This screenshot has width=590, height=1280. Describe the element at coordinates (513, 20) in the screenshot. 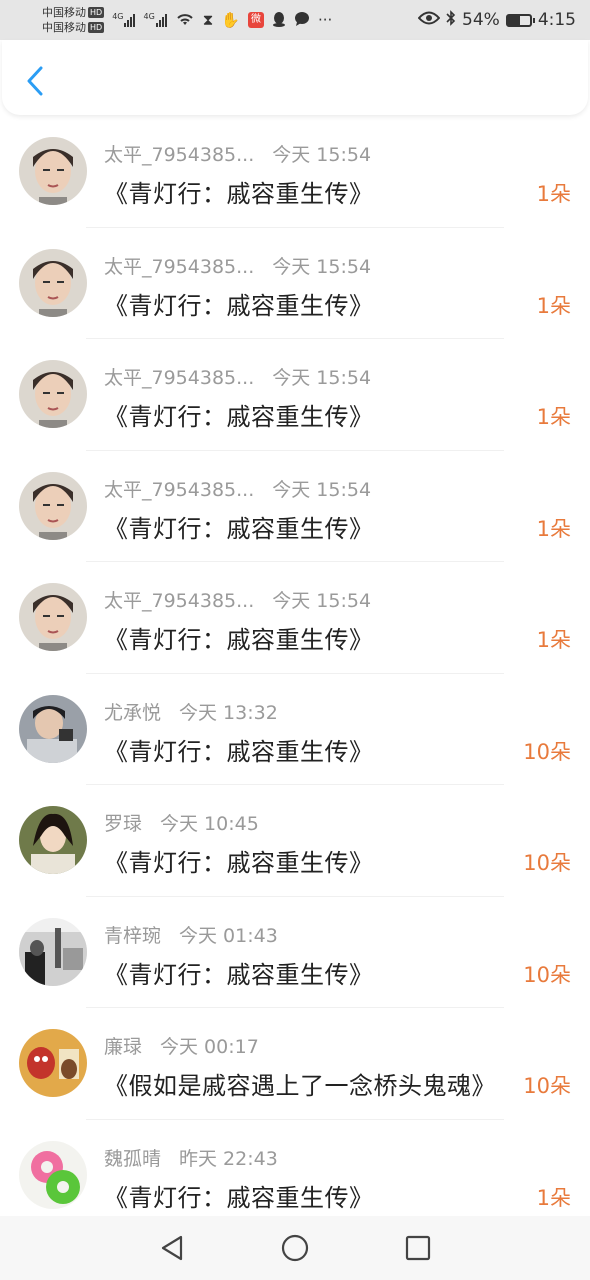

I see `battery-fill` at that location.